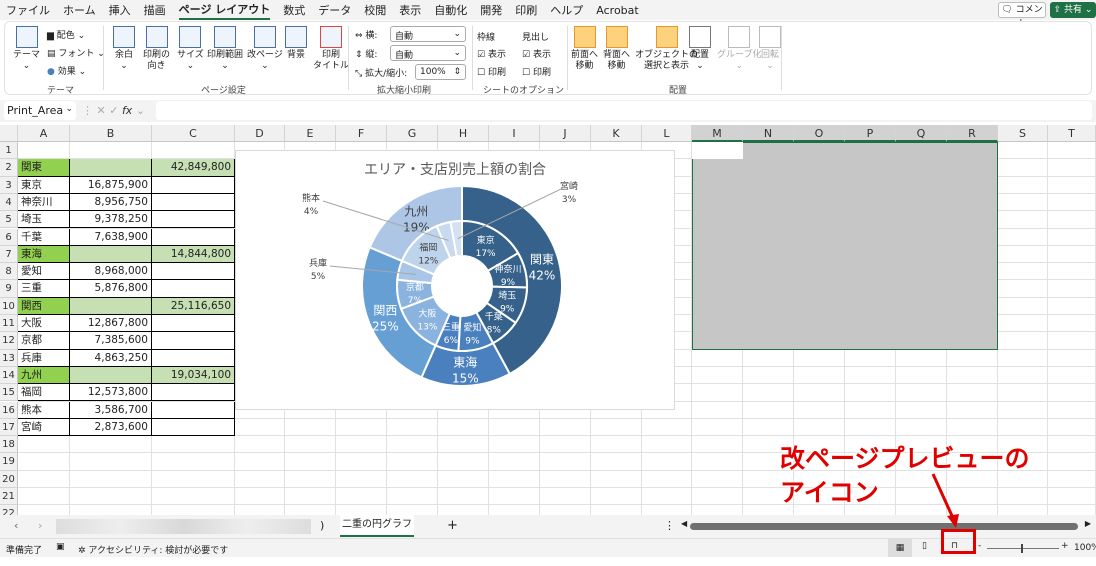 The width and height of the screenshot is (1096, 566). I want to click on breaks-button: 改ページ ⌄, so click(265, 49).